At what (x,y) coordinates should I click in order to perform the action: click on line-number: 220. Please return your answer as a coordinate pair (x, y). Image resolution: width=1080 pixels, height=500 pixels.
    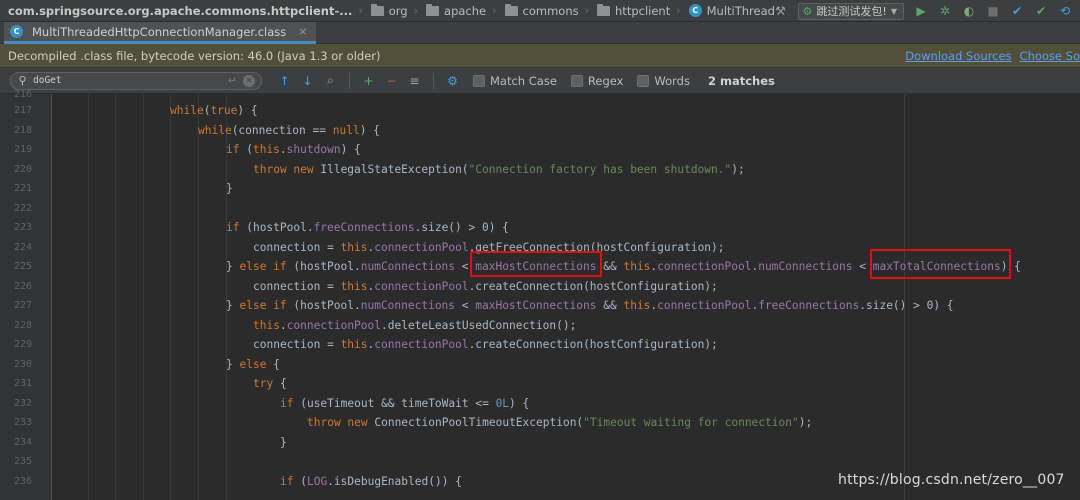
    Looking at the image, I should click on (22, 169).